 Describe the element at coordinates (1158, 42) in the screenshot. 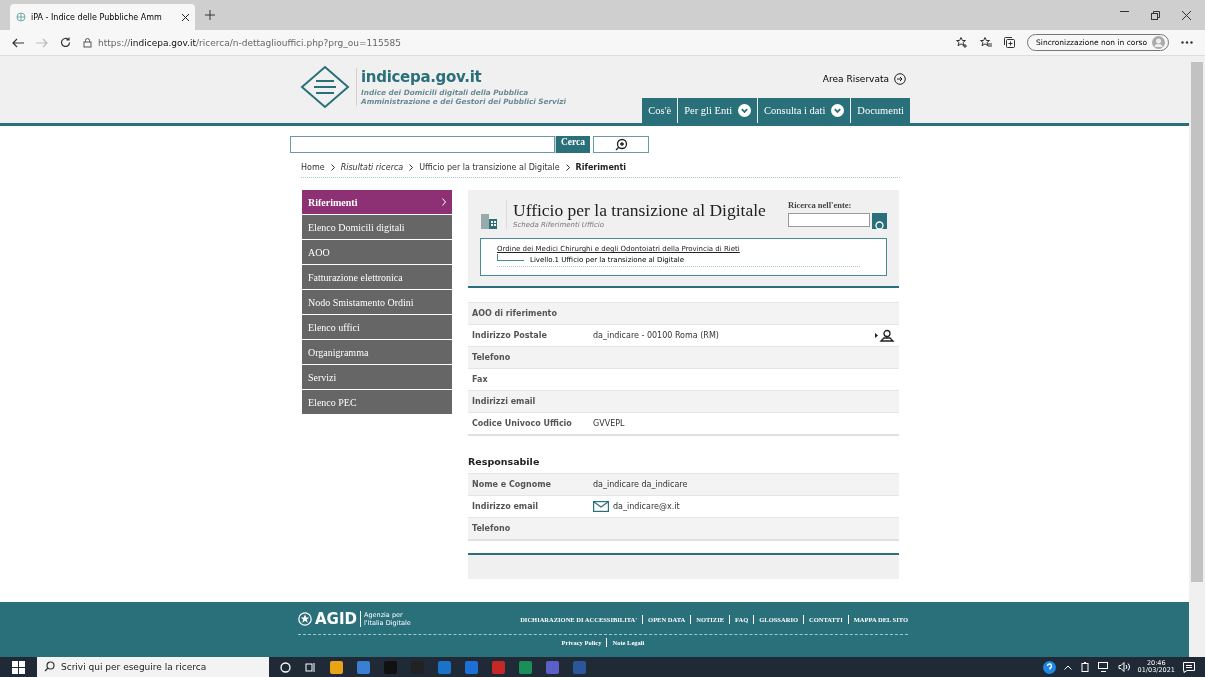

I see `avatar-icon` at that location.